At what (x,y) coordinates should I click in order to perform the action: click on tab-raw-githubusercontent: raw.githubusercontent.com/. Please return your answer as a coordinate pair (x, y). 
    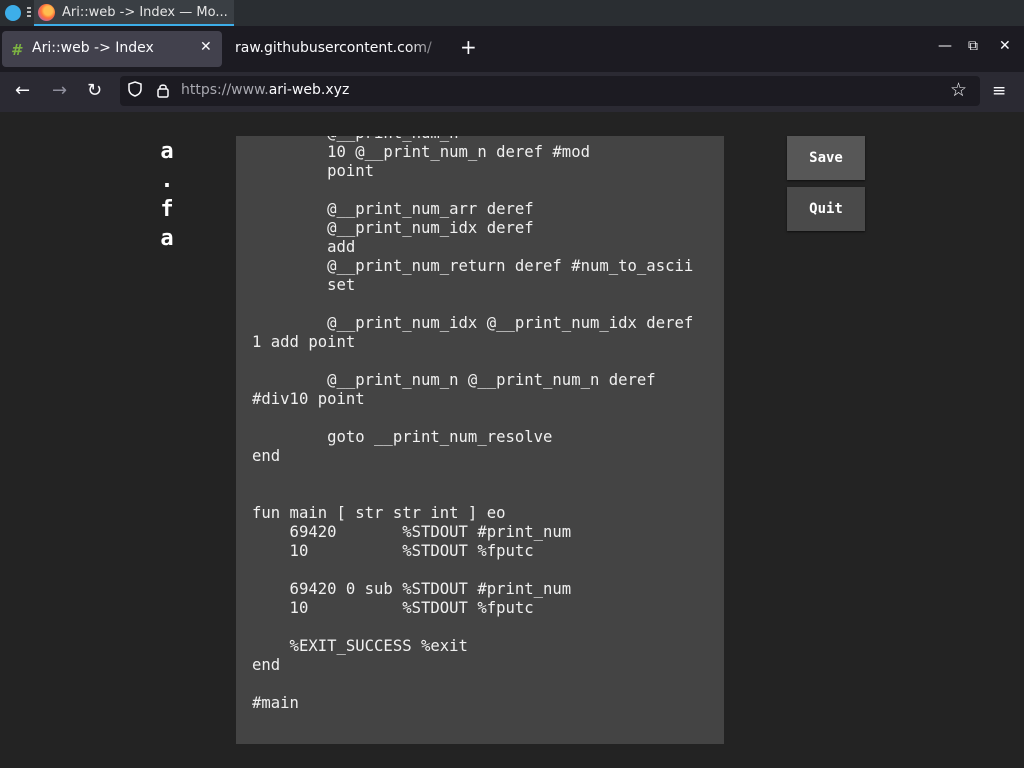
    Looking at the image, I should click on (342, 48).